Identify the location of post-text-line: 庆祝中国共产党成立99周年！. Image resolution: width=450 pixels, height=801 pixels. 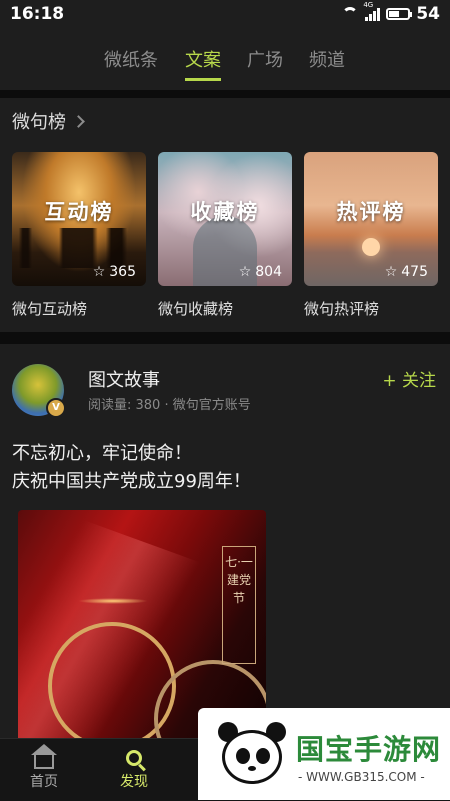
(131, 481).